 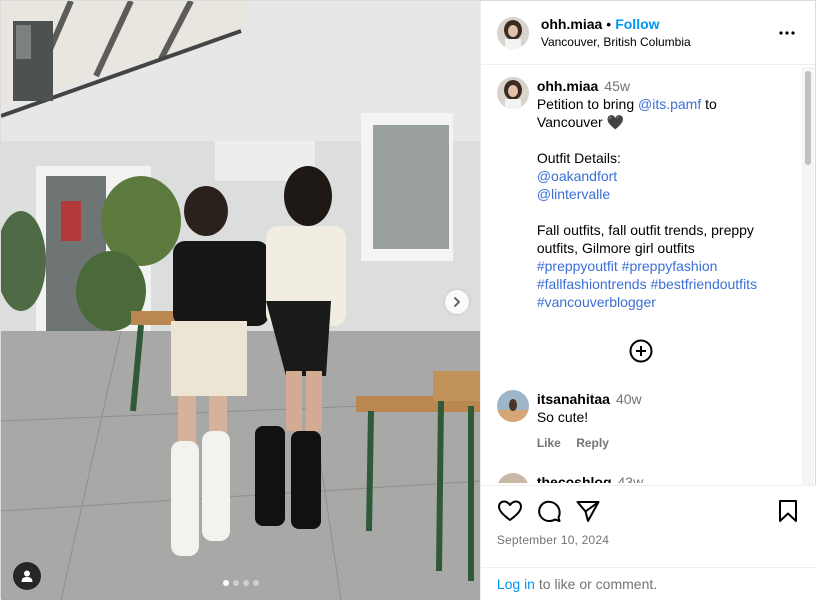 I want to click on comment-time: 43w, so click(x=631, y=478).